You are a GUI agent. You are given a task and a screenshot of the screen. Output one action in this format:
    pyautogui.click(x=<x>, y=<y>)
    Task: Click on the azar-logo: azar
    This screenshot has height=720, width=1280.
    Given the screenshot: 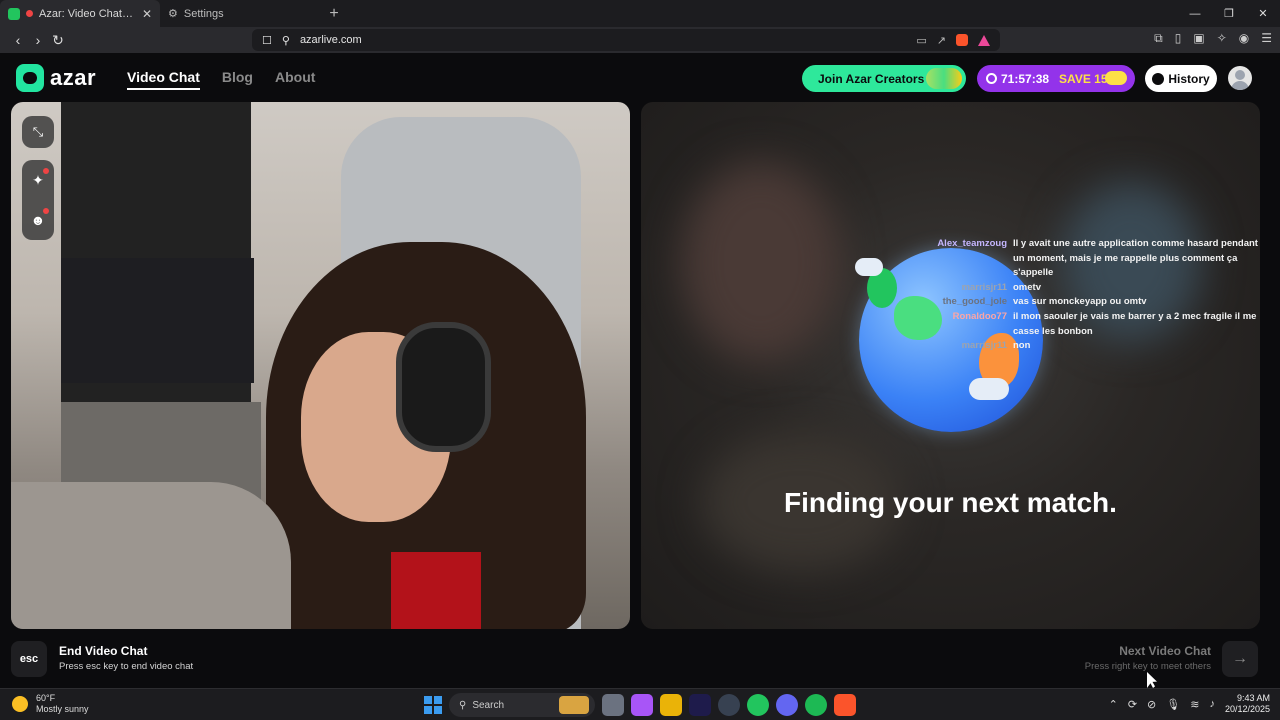 What is the action you would take?
    pyautogui.click(x=56, y=78)
    